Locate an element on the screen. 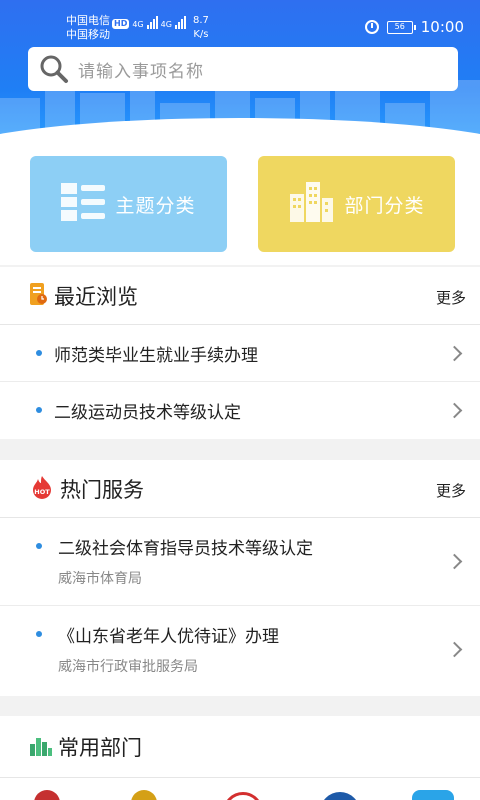  speed-value: 8.7 is located at coordinates (201, 20).